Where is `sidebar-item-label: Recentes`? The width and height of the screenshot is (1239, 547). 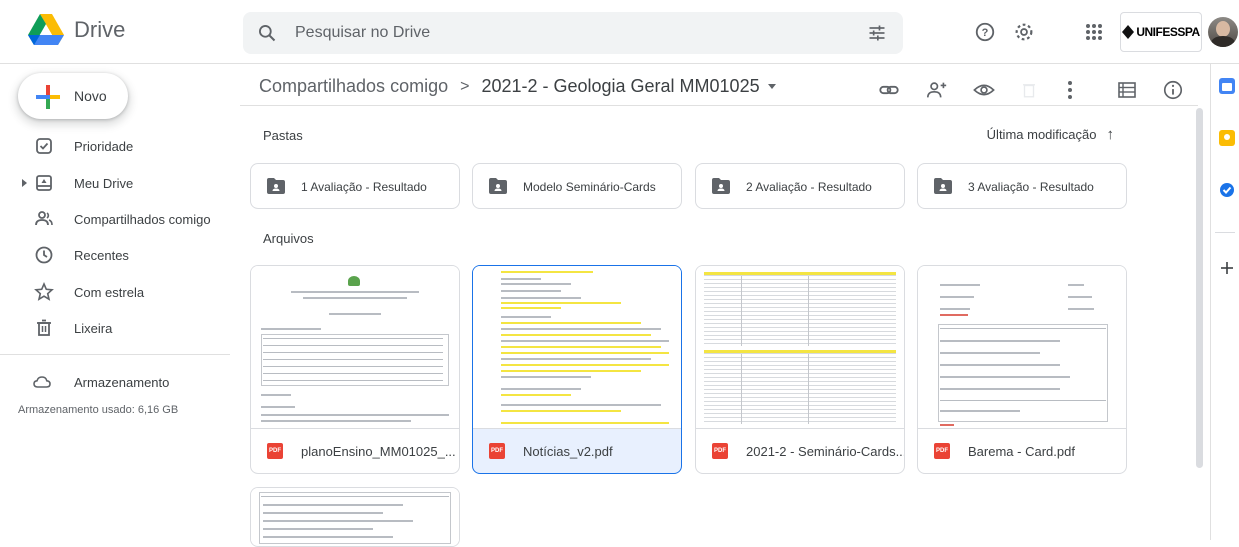 sidebar-item-label: Recentes is located at coordinates (101, 255).